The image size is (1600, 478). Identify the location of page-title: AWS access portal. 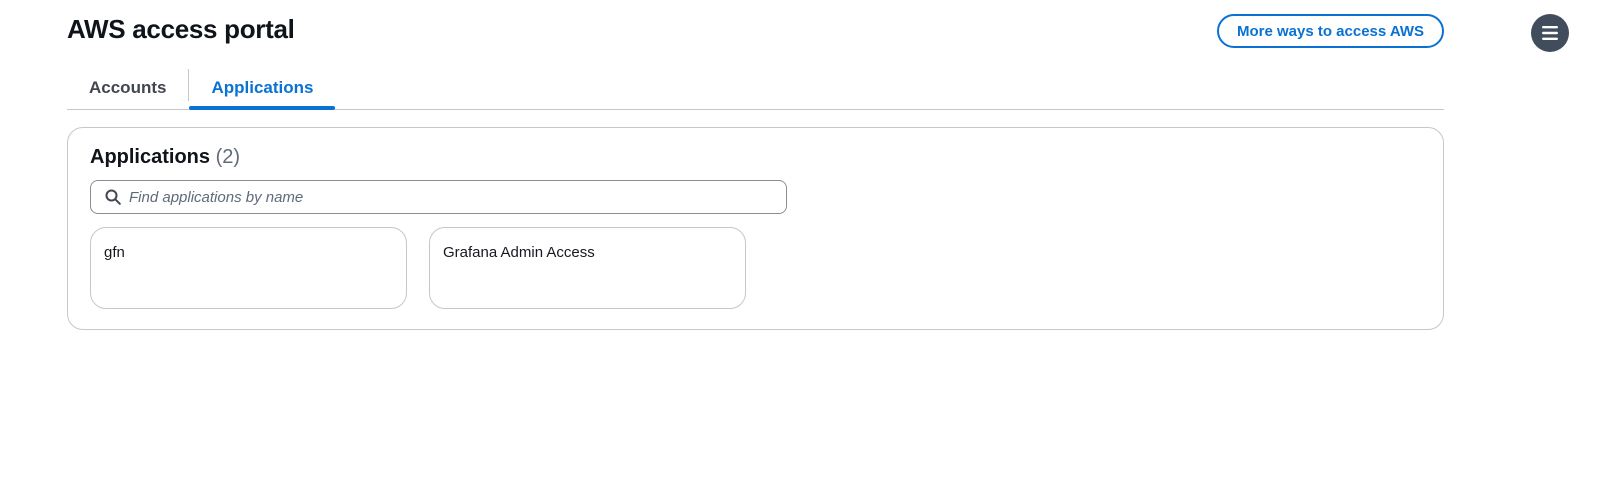
(181, 29).